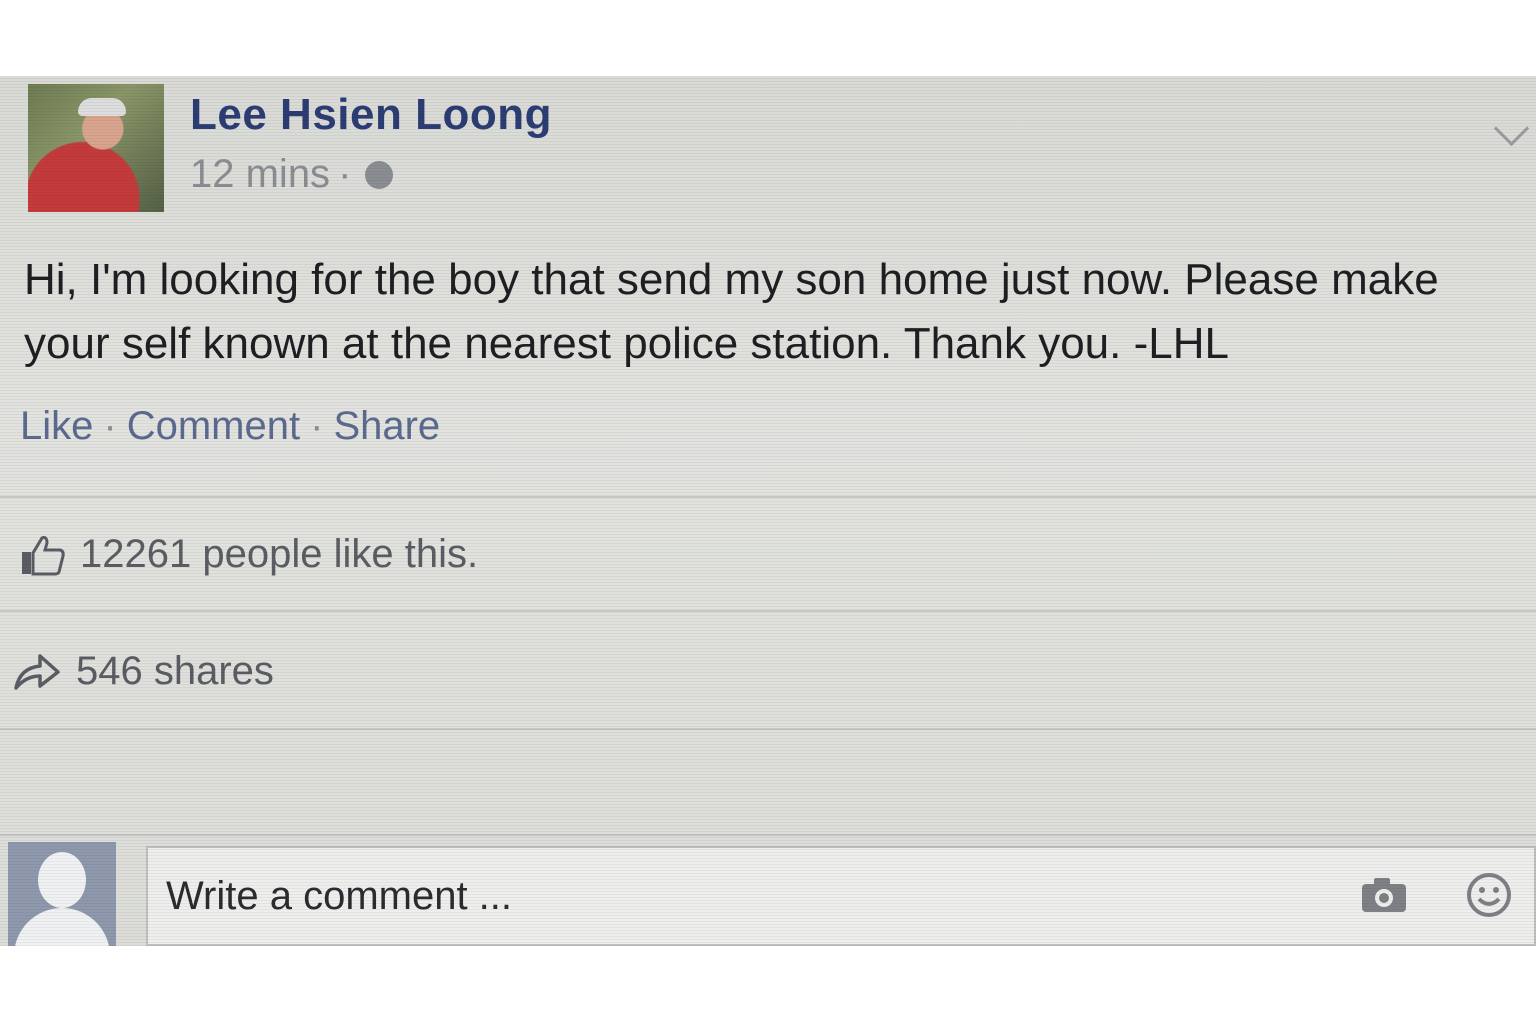 Image resolution: width=1536 pixels, height=1024 pixels. Describe the element at coordinates (37, 672) in the screenshot. I see `share-arrow-icon` at that location.